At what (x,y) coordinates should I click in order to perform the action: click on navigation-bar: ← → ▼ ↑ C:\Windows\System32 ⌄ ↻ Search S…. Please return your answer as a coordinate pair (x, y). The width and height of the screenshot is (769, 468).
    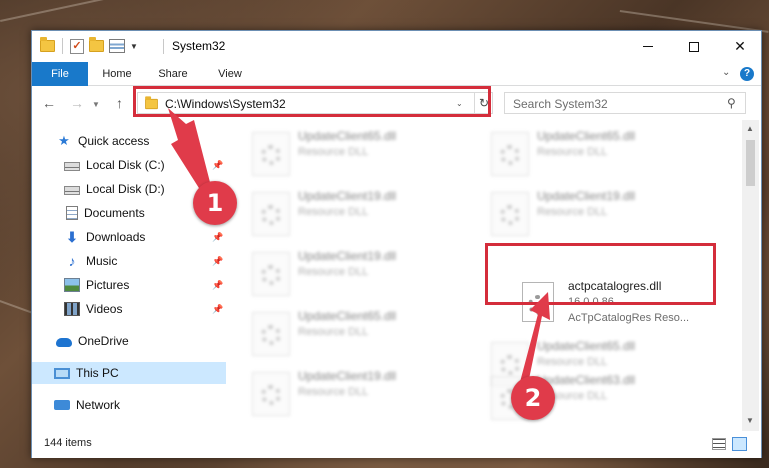
    Looking at the image, I should click on (396, 103).